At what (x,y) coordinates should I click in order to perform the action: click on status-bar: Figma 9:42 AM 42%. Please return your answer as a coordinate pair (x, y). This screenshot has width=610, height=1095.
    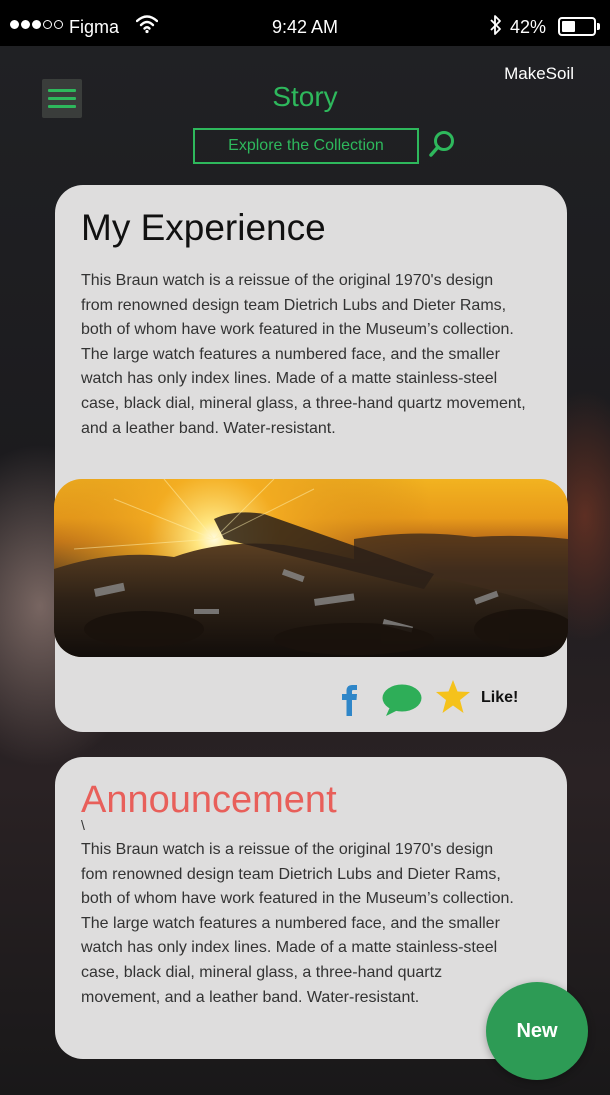
    Looking at the image, I should click on (305, 23).